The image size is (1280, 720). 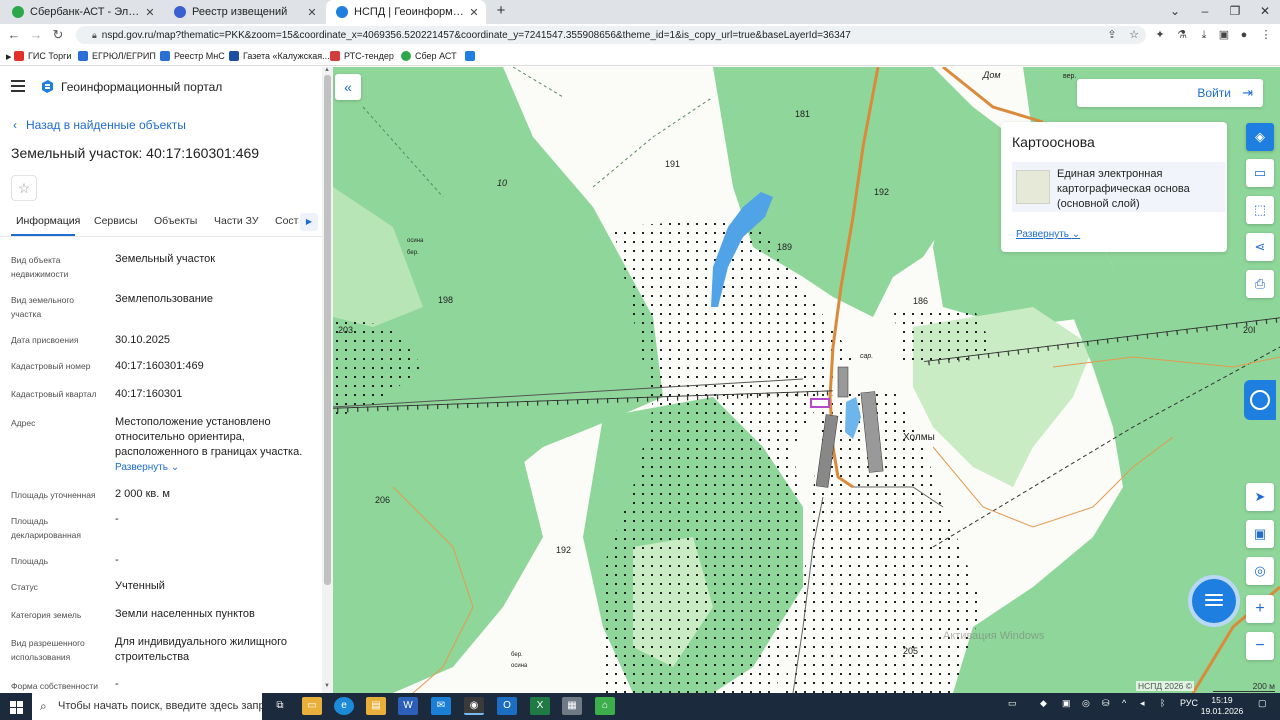 What do you see at coordinates (429, 56) in the screenshot?
I see `bookmark-sber-ast: Сбер АСТ` at bounding box center [429, 56].